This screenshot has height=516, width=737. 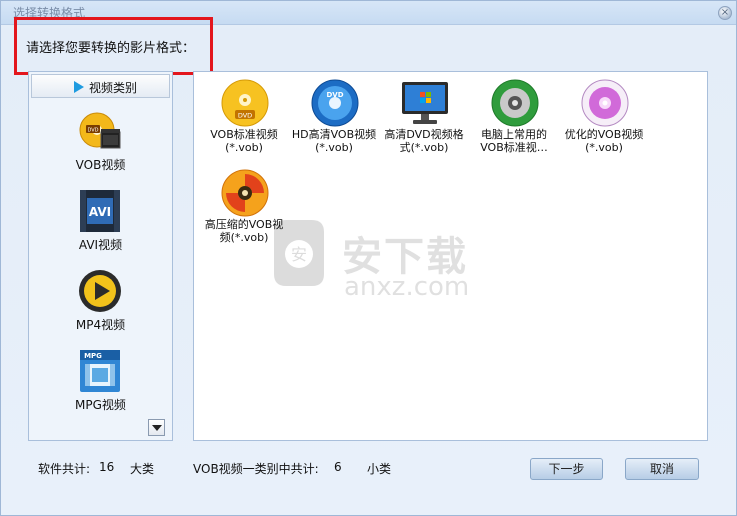 What do you see at coordinates (334, 141) in the screenshot?
I see `format-label: HD高清VOB视频 (*.vob)` at bounding box center [334, 141].